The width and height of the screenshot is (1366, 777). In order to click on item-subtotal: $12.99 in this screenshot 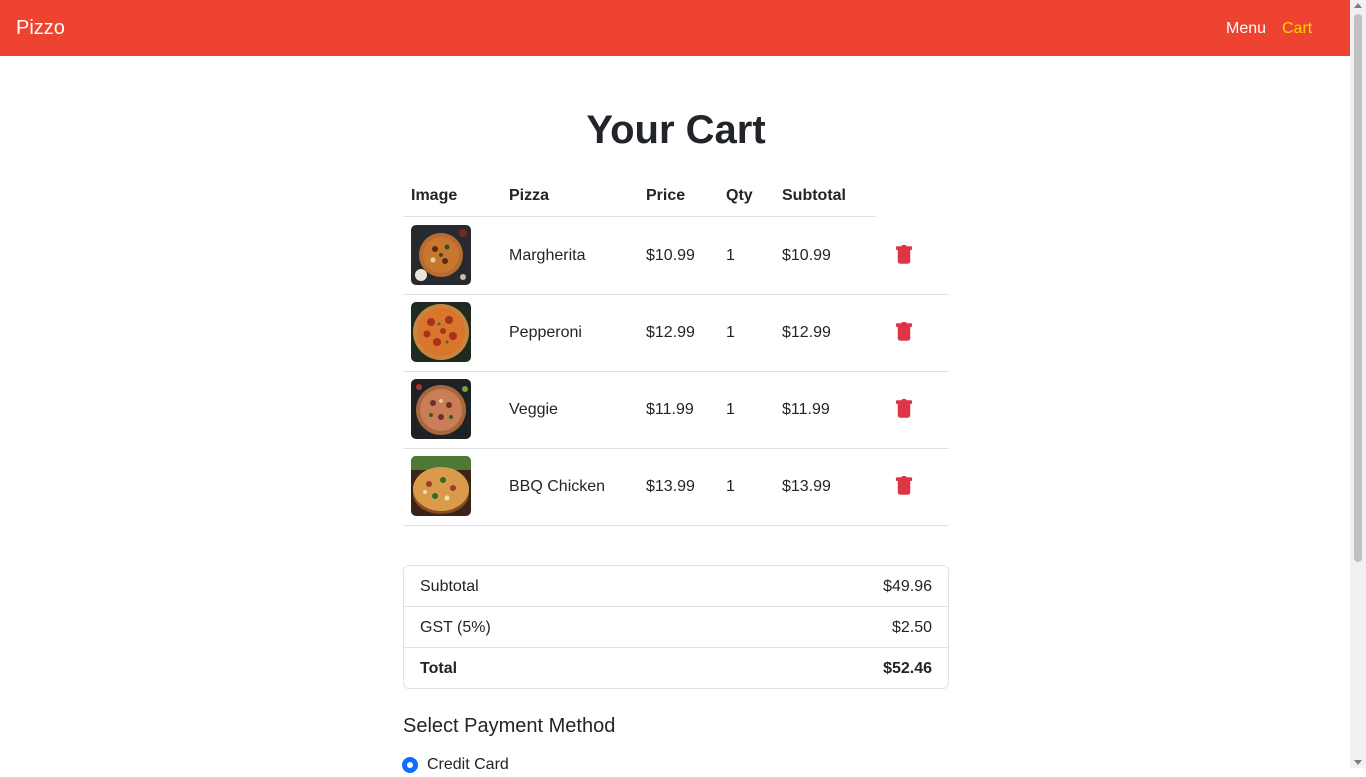, I will do `click(806, 332)`.